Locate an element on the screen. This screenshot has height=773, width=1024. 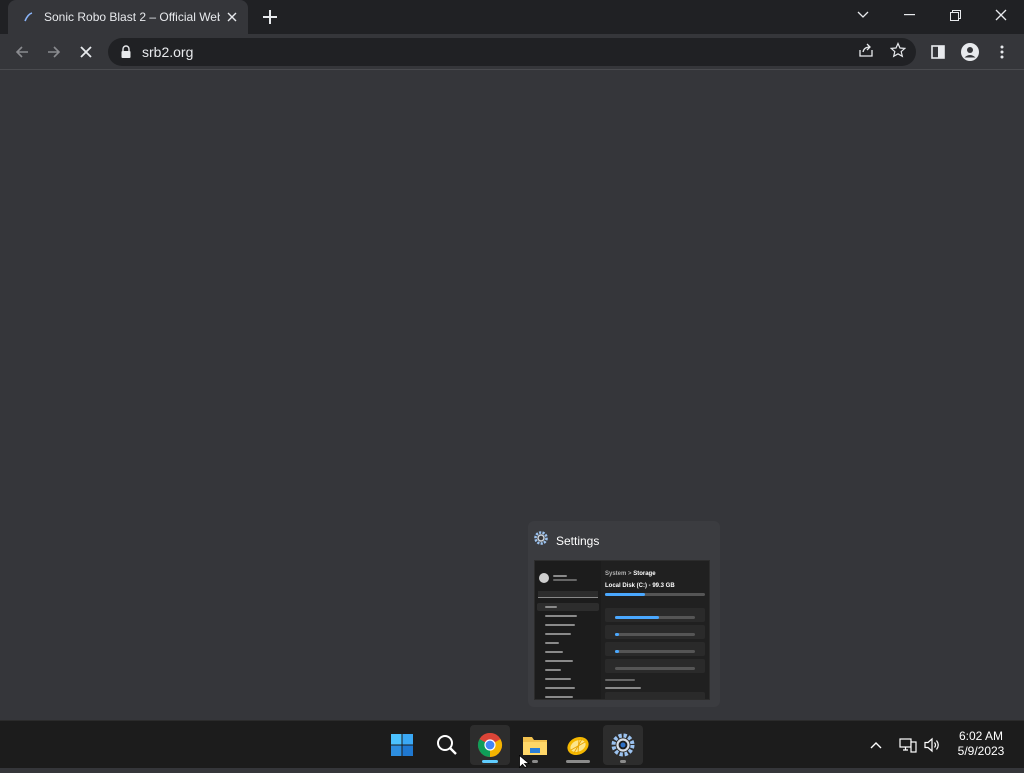
share-icon is located at coordinates (866, 50).